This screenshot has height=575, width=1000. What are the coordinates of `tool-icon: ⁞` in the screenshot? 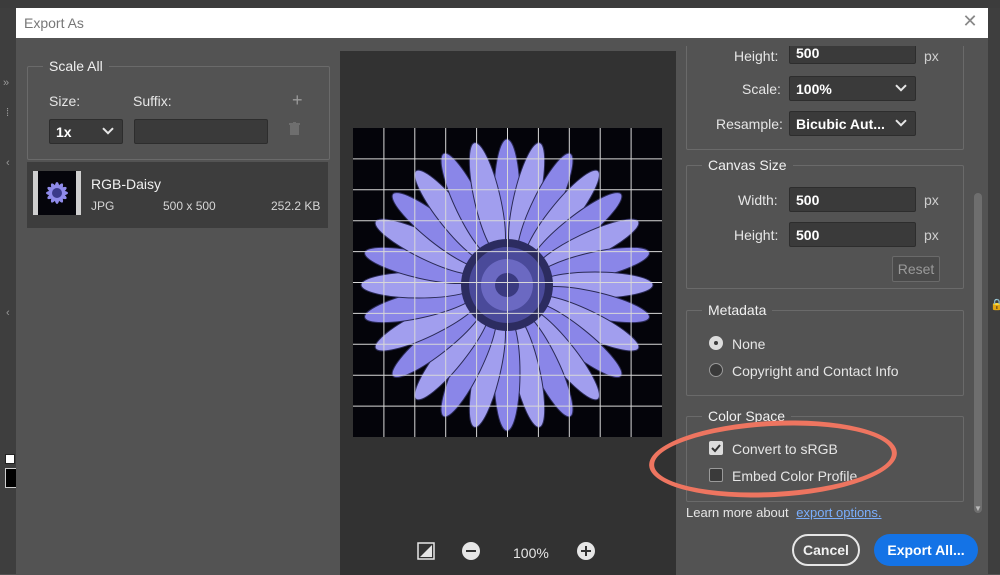 It's located at (8, 113).